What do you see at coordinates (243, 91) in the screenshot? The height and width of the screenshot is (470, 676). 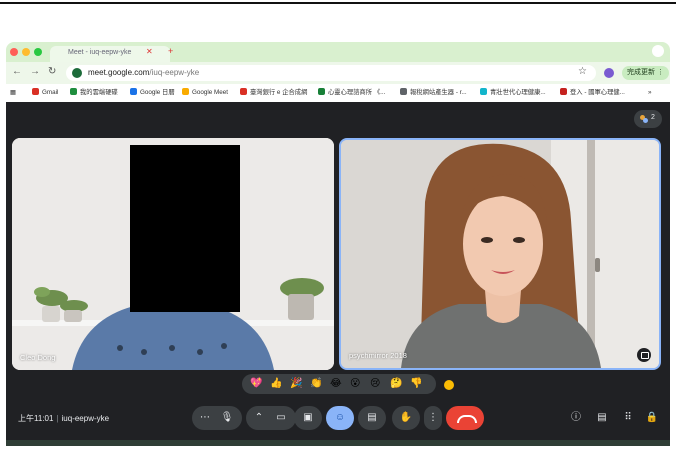 I see `bank-icon` at bounding box center [243, 91].